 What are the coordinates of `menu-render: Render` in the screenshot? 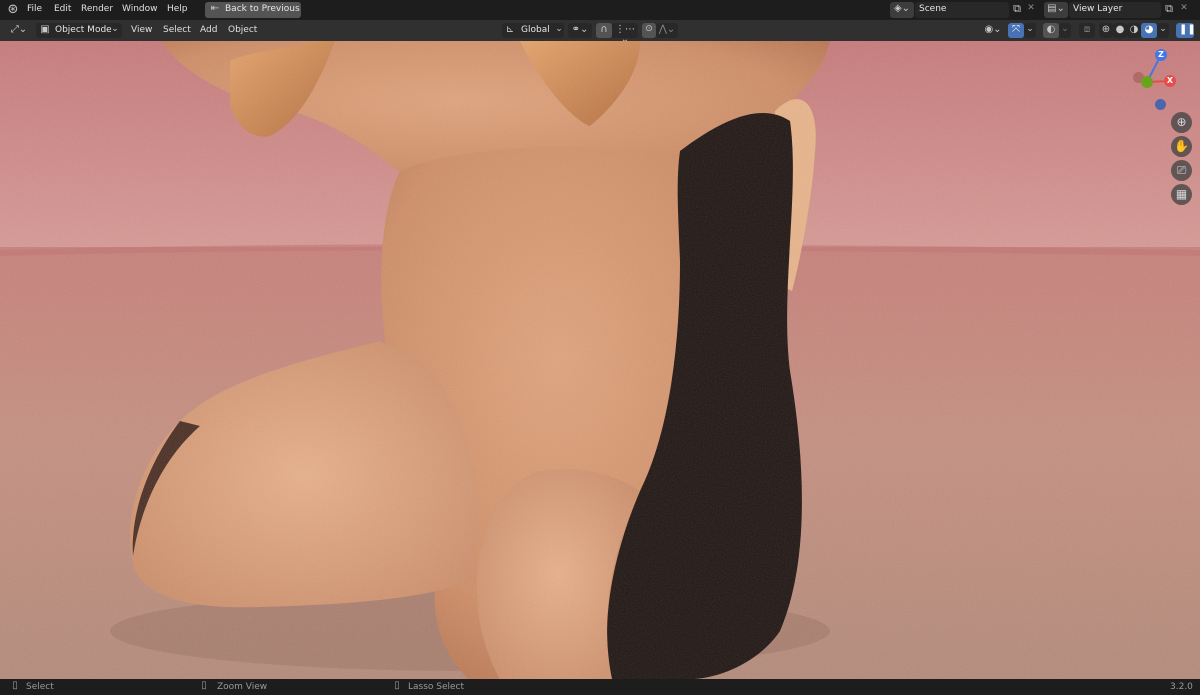 It's located at (97, 9).